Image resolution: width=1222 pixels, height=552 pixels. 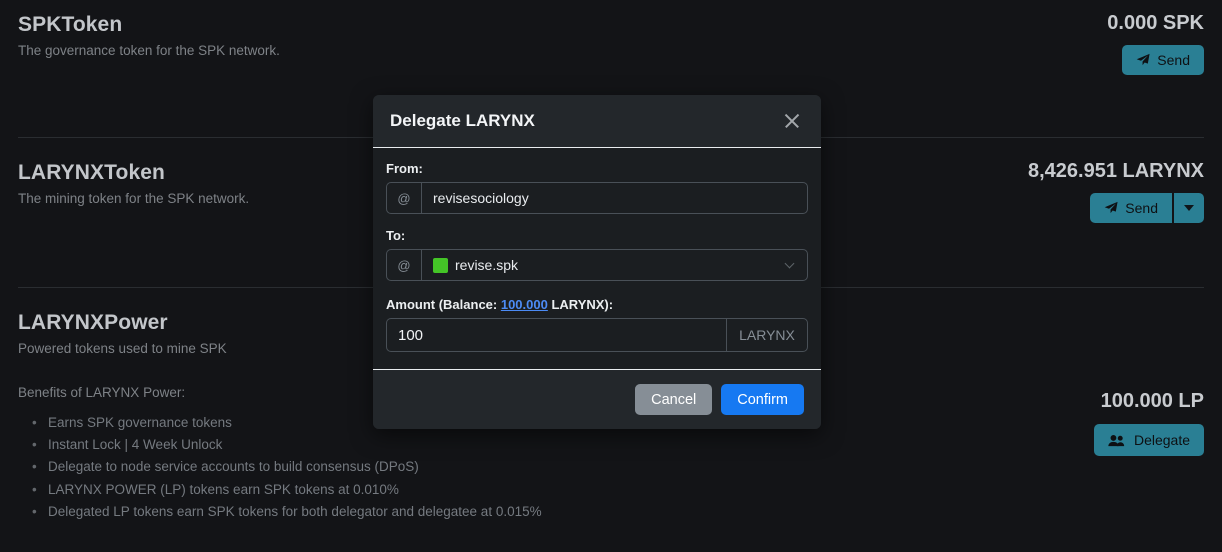 What do you see at coordinates (1161, 440) in the screenshot?
I see `delegate-button-label: Delegate` at bounding box center [1161, 440].